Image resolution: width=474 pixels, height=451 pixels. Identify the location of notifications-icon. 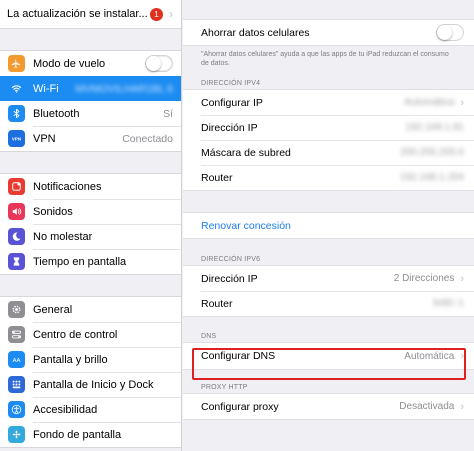
(16, 186).